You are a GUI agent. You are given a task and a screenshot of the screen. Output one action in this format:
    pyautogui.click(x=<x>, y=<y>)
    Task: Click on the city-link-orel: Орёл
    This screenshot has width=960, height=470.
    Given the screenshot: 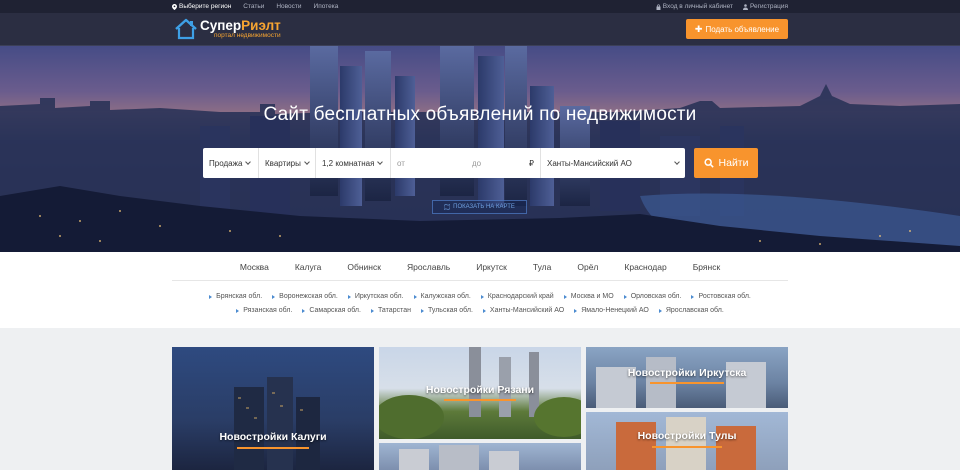 What is the action you would take?
    pyautogui.click(x=587, y=267)
    